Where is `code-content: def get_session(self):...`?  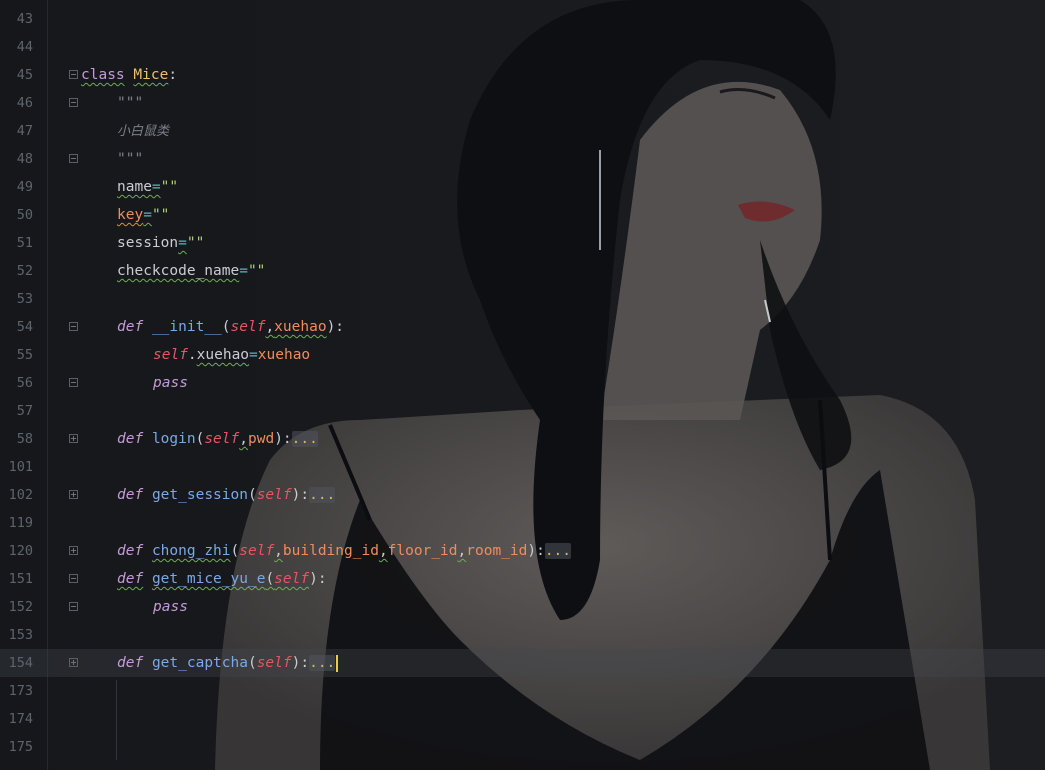 code-content: def get_session(self):... is located at coordinates (226, 495).